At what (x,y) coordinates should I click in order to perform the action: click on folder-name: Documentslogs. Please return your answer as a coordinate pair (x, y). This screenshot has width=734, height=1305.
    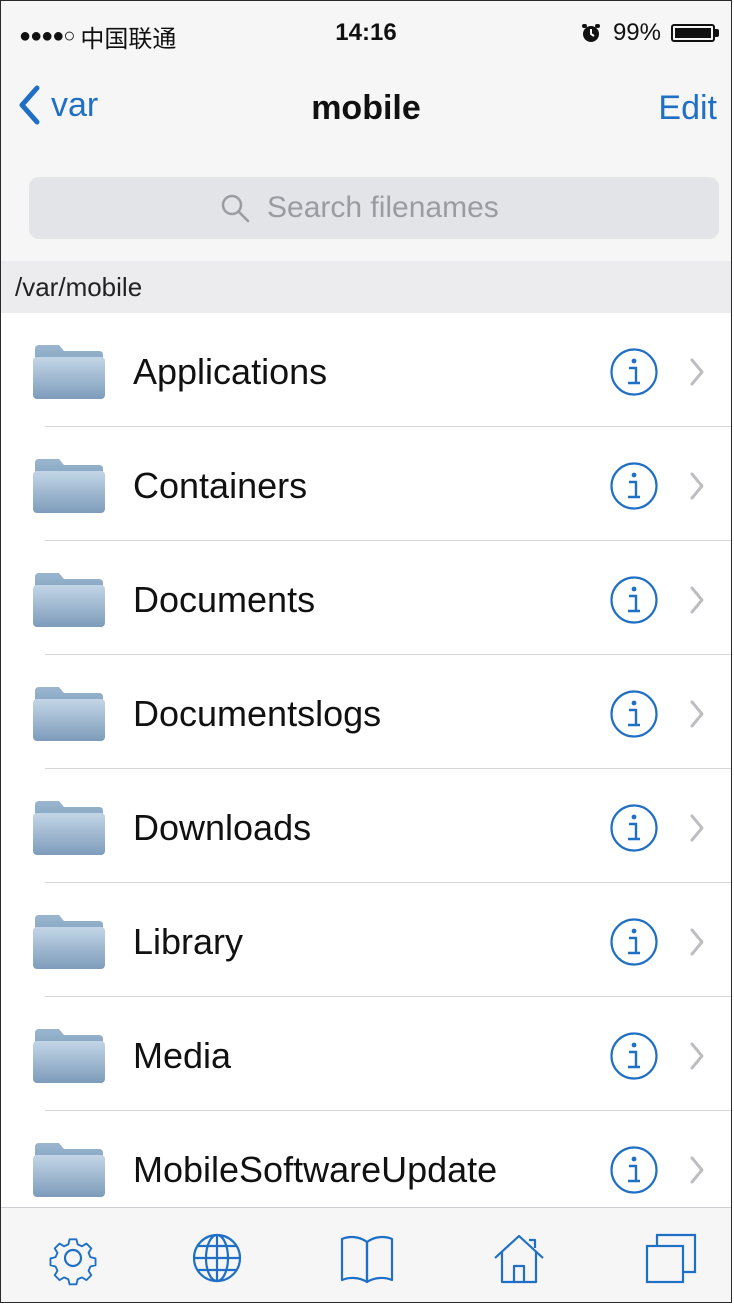
    Looking at the image, I should click on (257, 713).